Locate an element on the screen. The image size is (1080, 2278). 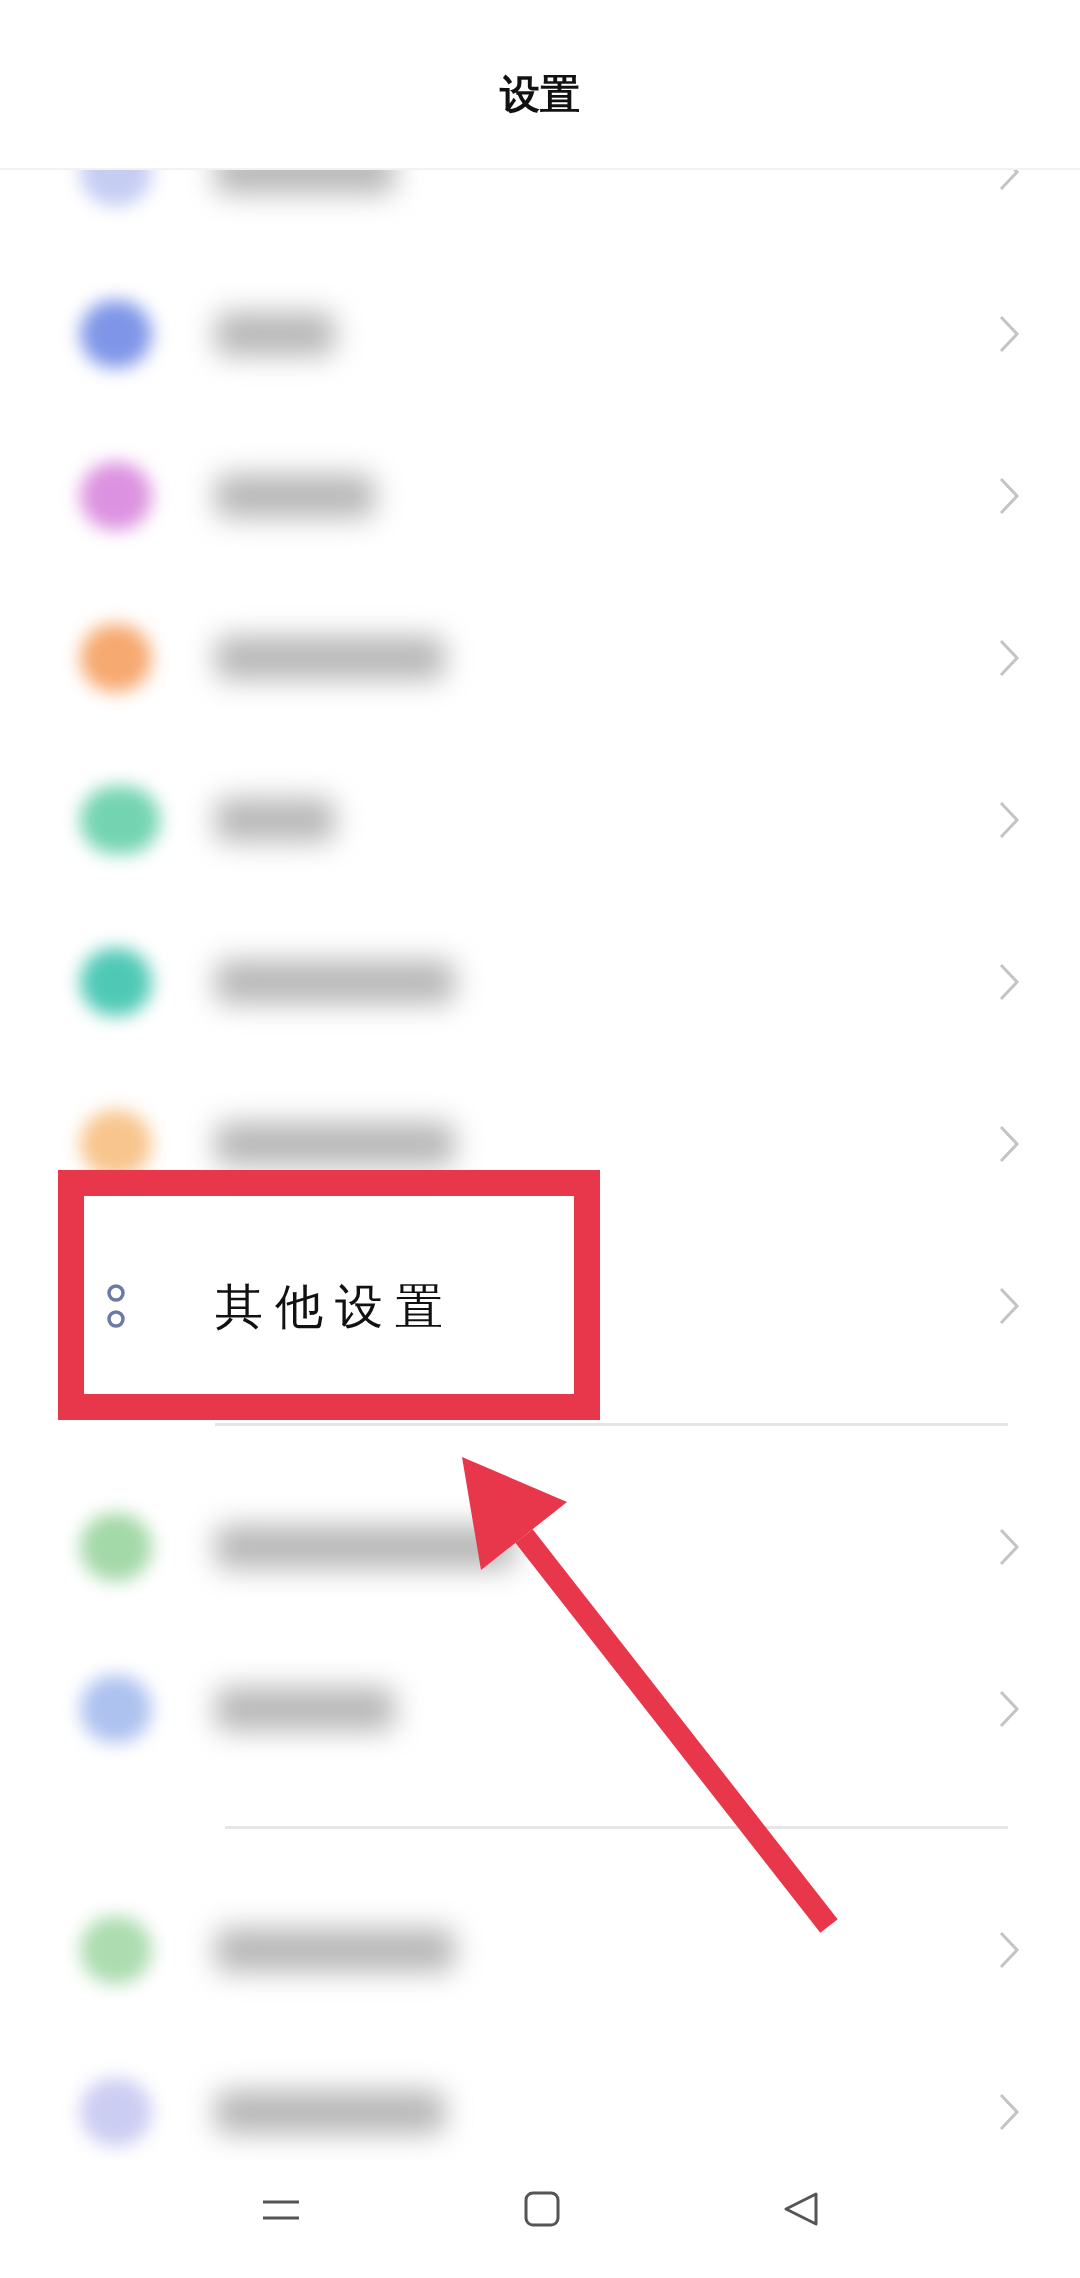
two-circles-icon is located at coordinates (116, 1306).